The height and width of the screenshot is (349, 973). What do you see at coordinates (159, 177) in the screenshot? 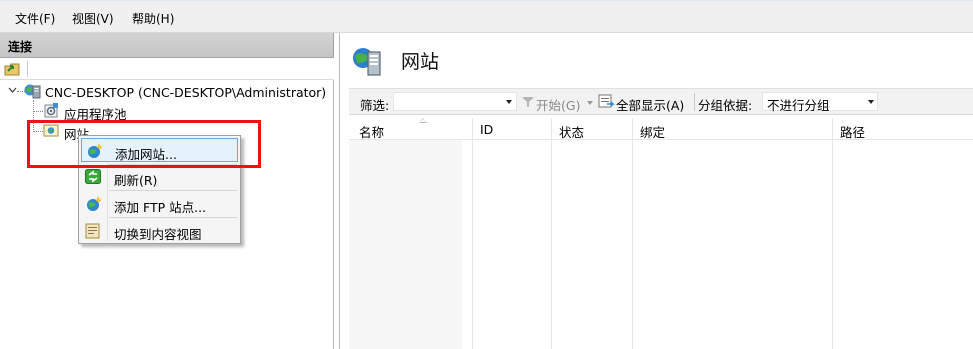
I see `ctx-item-refresh: 刷新(R)` at bounding box center [159, 177].